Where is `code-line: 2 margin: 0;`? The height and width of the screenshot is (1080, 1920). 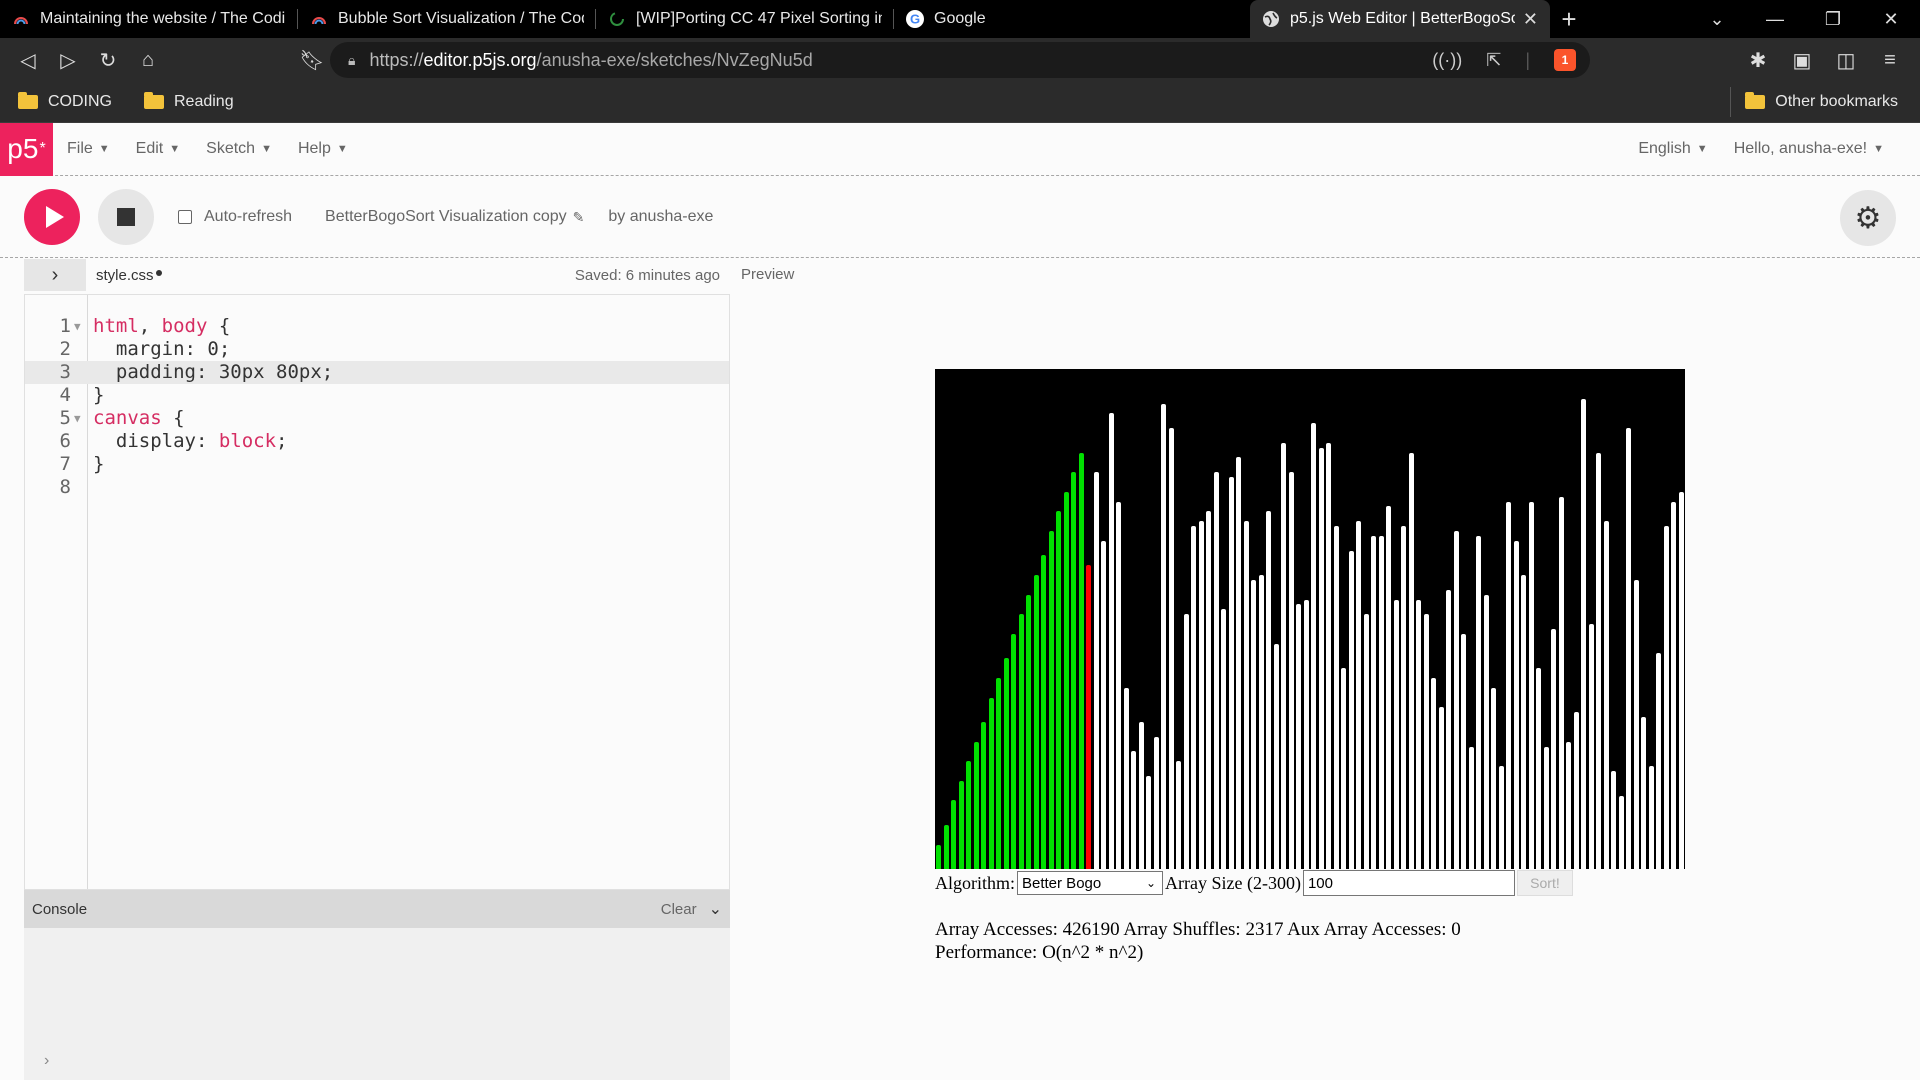
code-line: 2 margin: 0; is located at coordinates (377, 349).